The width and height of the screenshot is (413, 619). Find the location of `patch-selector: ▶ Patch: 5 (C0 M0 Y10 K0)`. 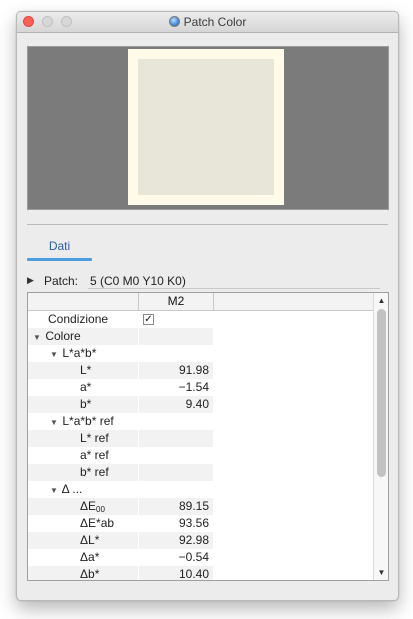

patch-selector: ▶ Patch: 5 (C0 M0 Y10 K0) is located at coordinates (207, 281).